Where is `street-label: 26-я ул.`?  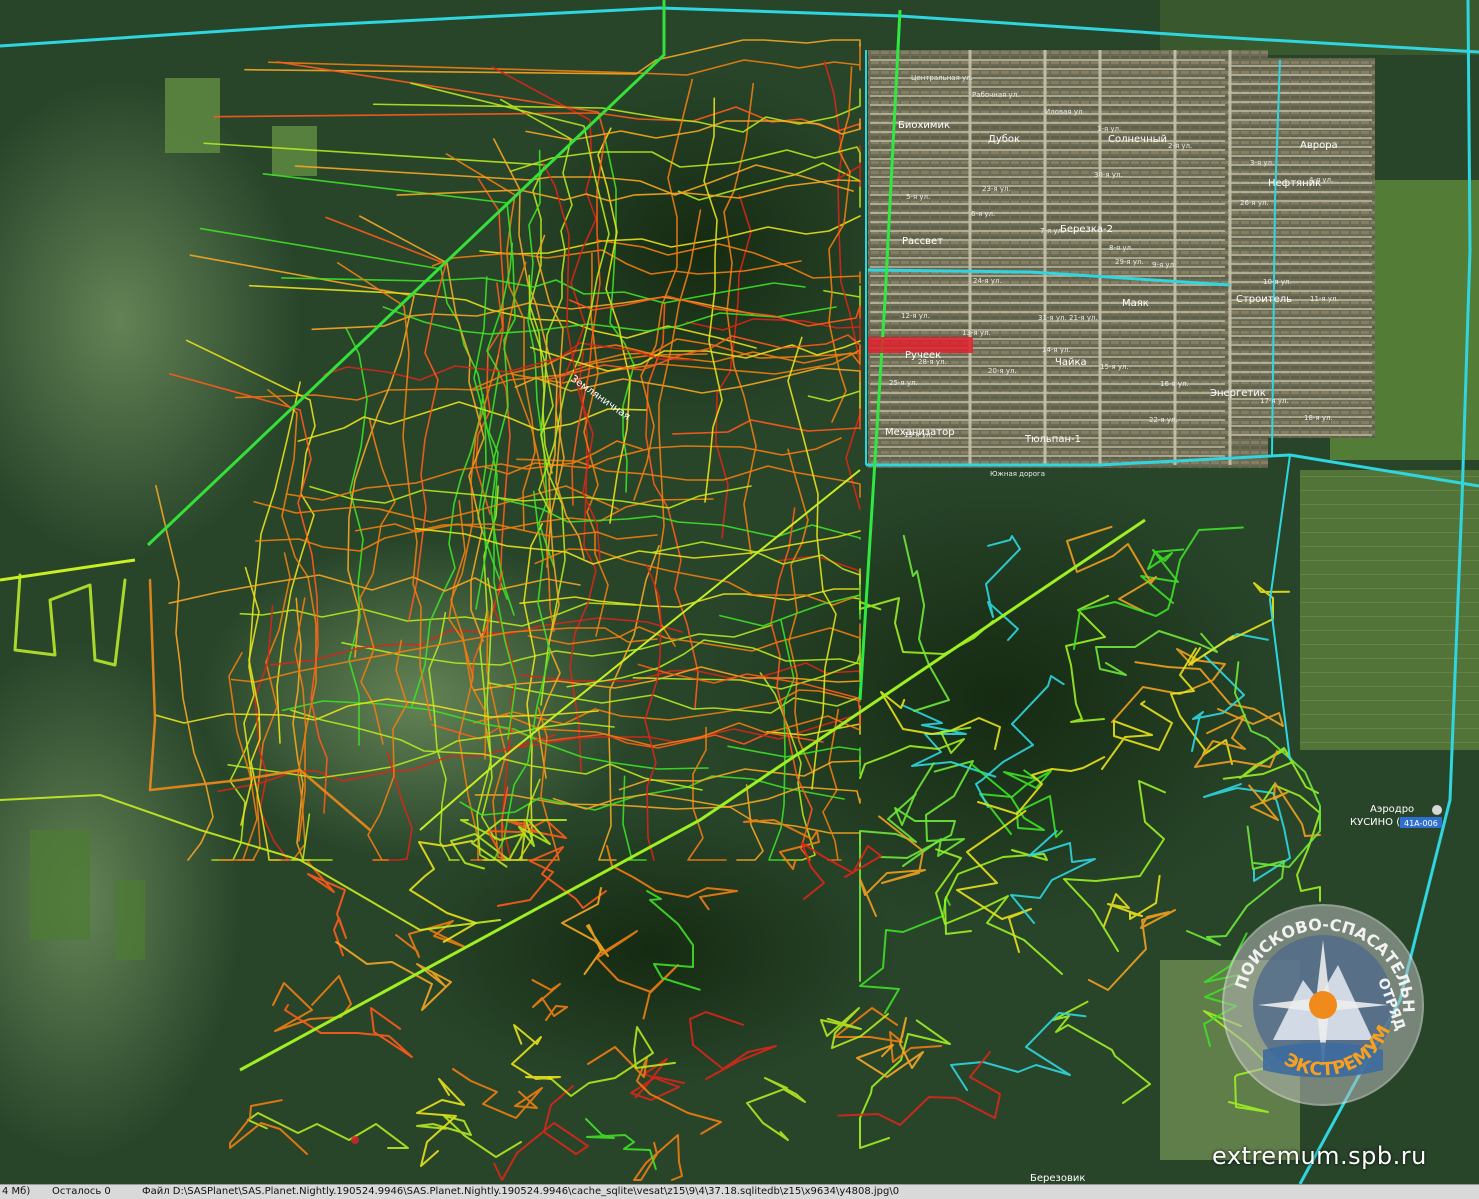 street-label: 26-я ул. is located at coordinates (1254, 203).